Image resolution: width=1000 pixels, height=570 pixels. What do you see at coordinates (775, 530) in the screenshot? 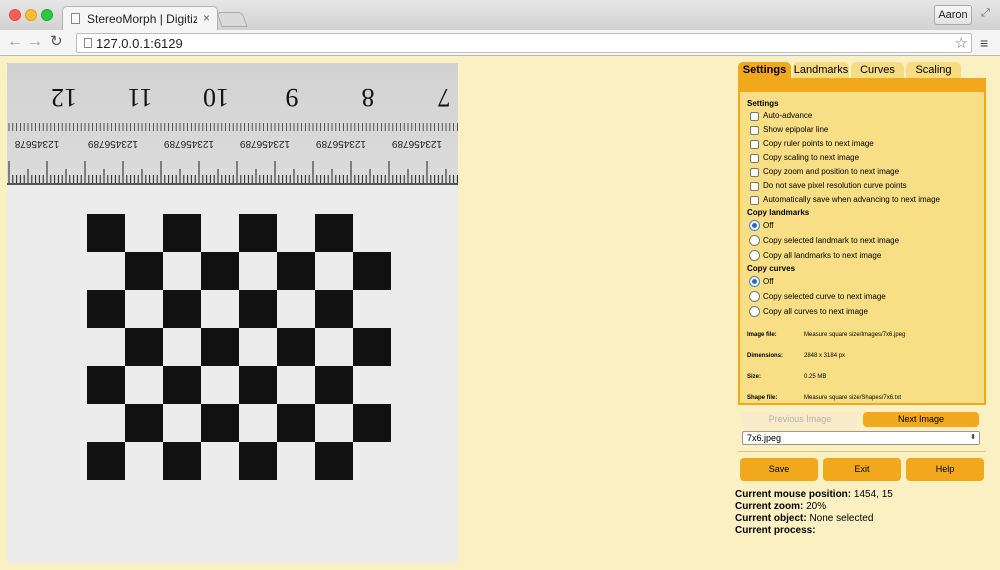
I see `process-label: Current process:` at bounding box center [775, 530].